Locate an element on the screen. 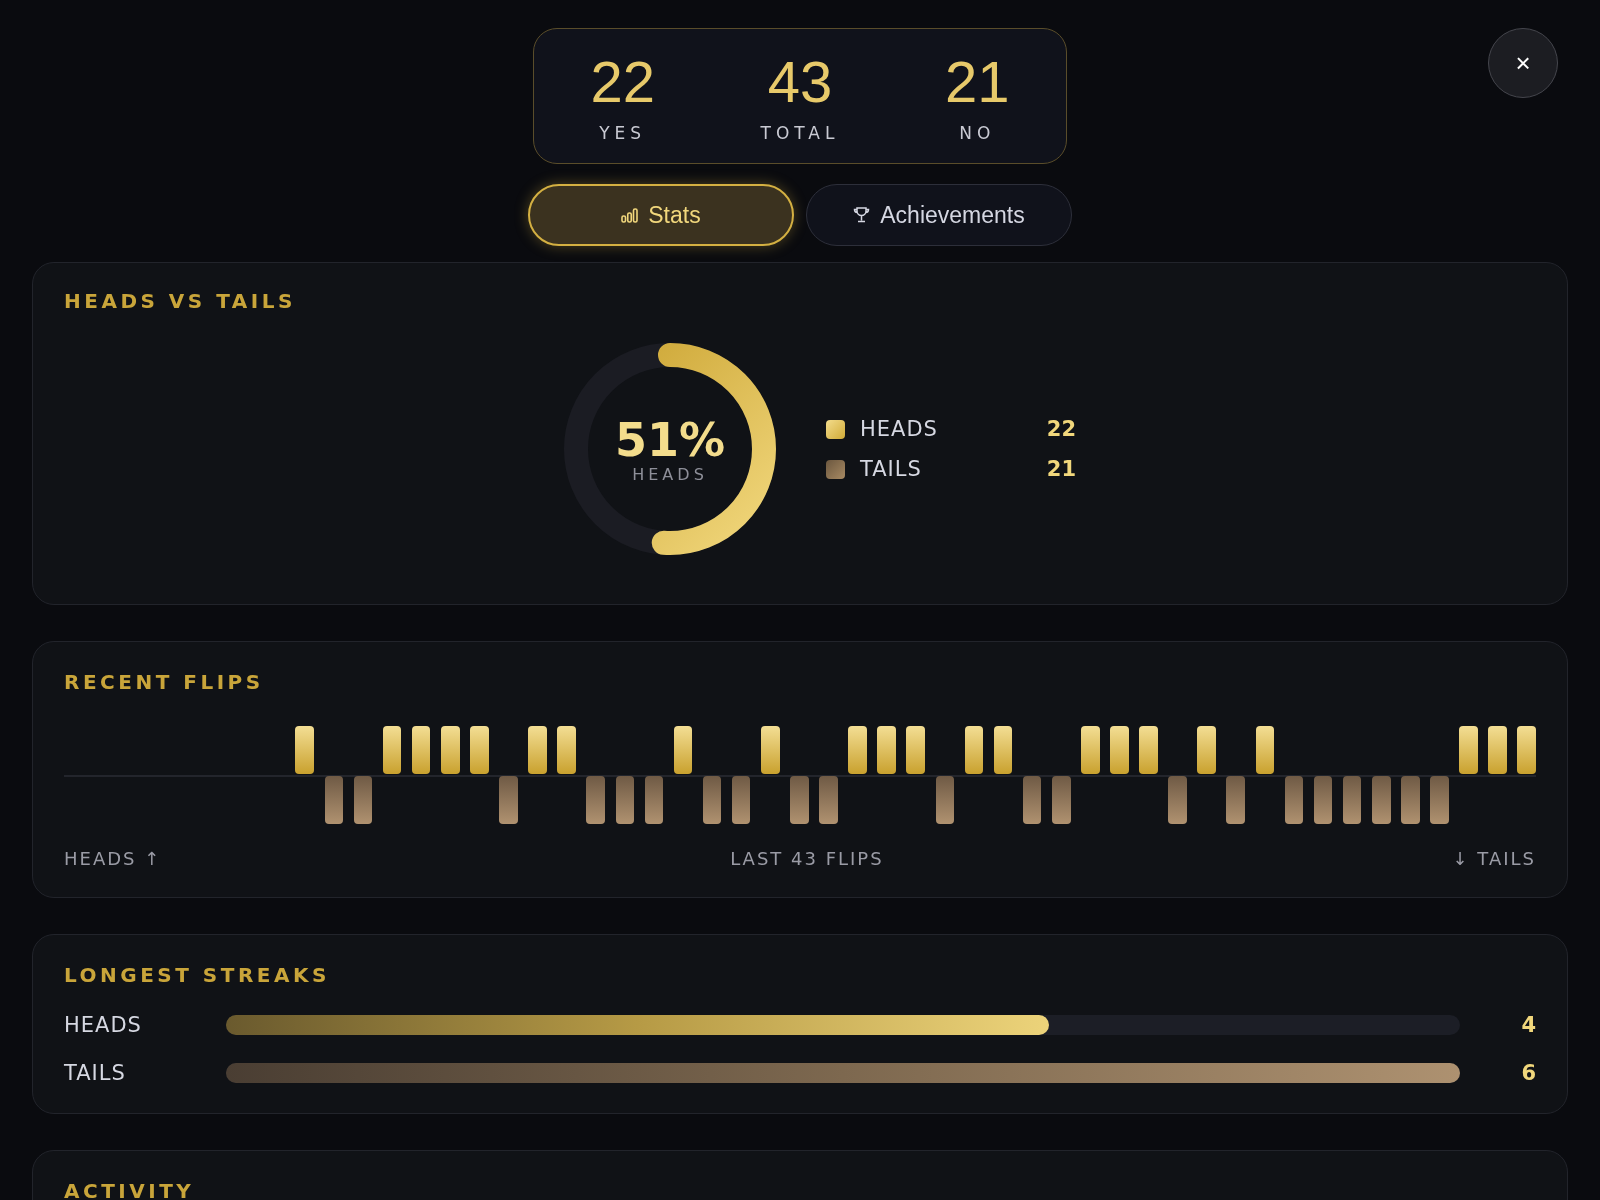 This screenshot has width=1600, height=1200. stat-label: NO is located at coordinates (977, 133).